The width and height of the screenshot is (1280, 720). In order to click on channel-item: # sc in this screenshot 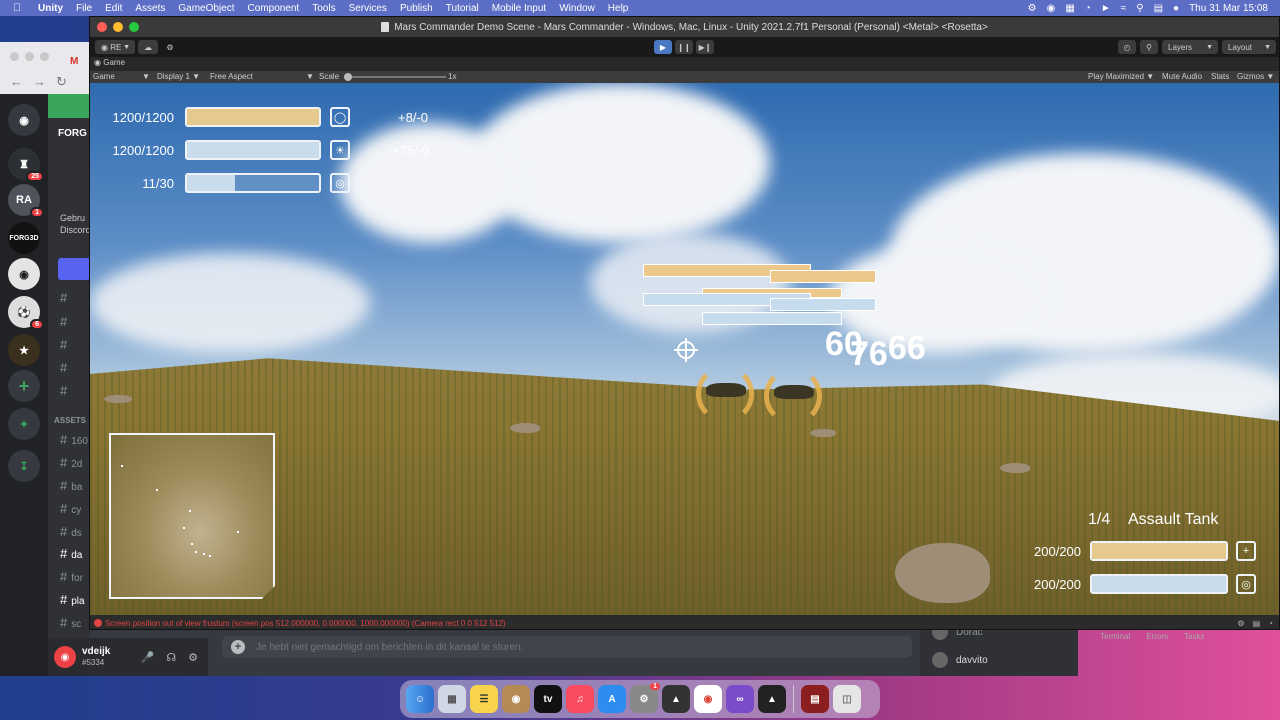, I will do `click(70, 622)`.